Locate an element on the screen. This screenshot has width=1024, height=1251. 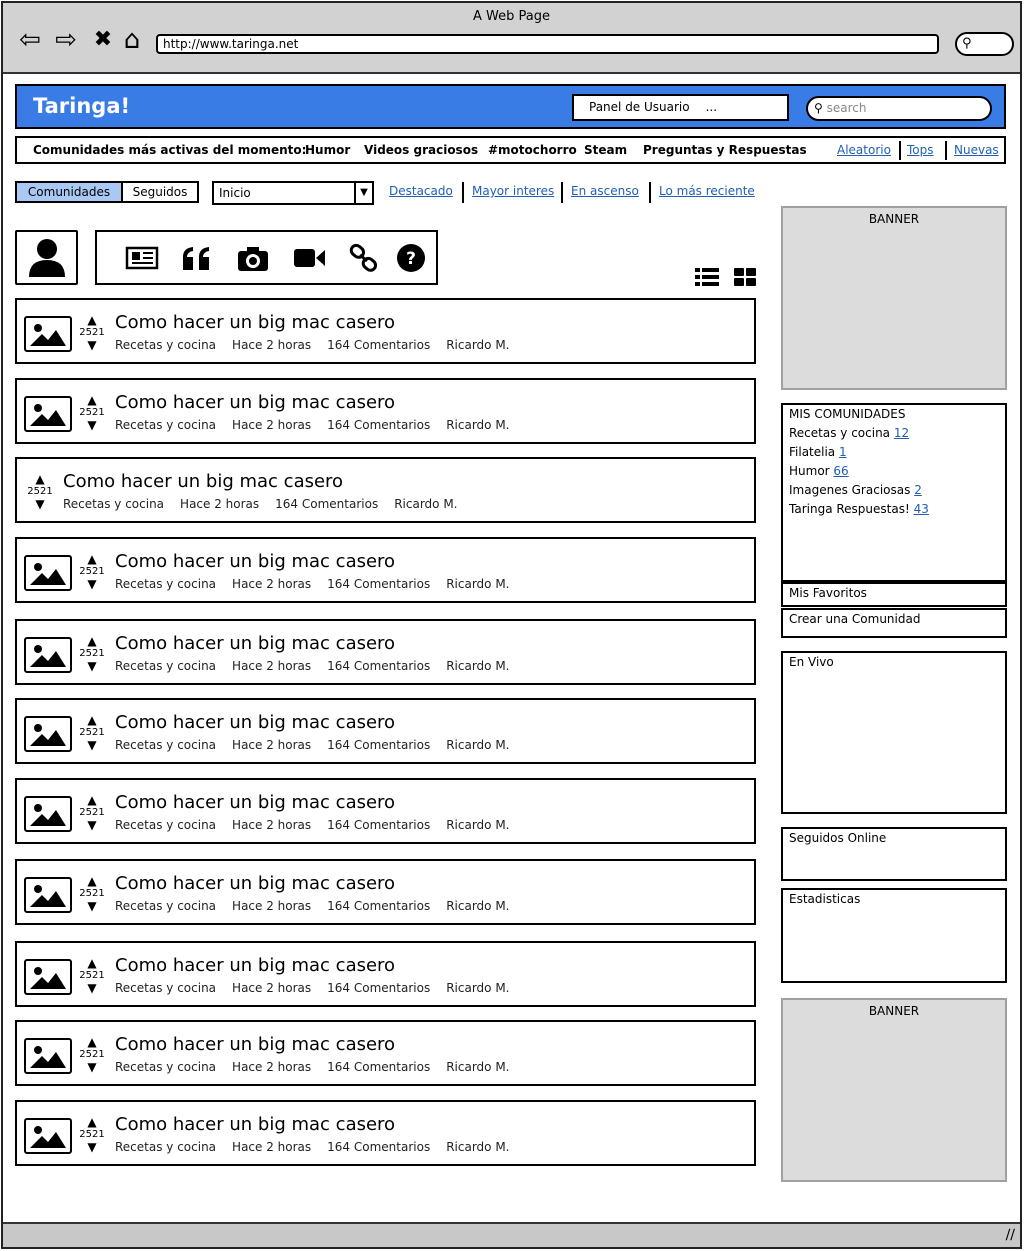
community-link: Preguntas y Respuestas is located at coordinates (725, 150).